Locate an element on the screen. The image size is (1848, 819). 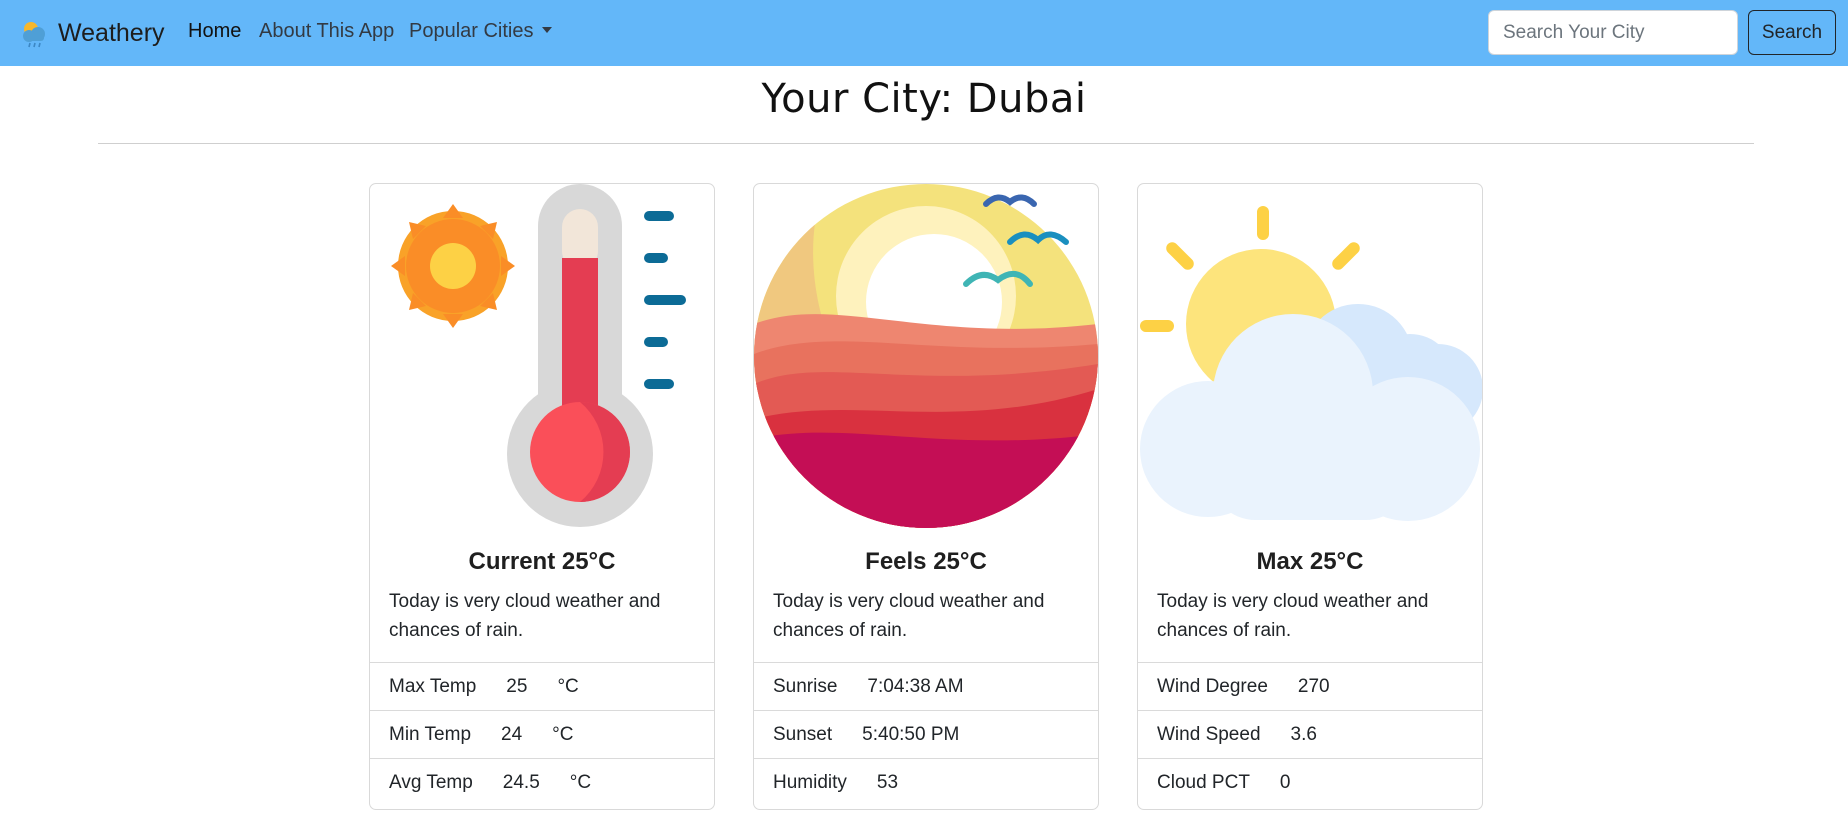
list-item-humidity: Humidity 53 is located at coordinates (926, 782).